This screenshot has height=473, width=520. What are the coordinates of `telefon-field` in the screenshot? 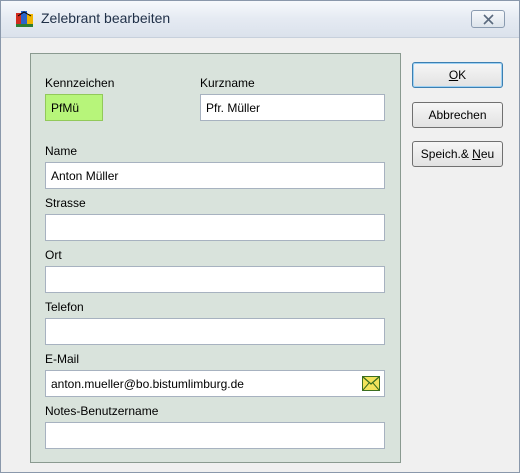 It's located at (215, 331).